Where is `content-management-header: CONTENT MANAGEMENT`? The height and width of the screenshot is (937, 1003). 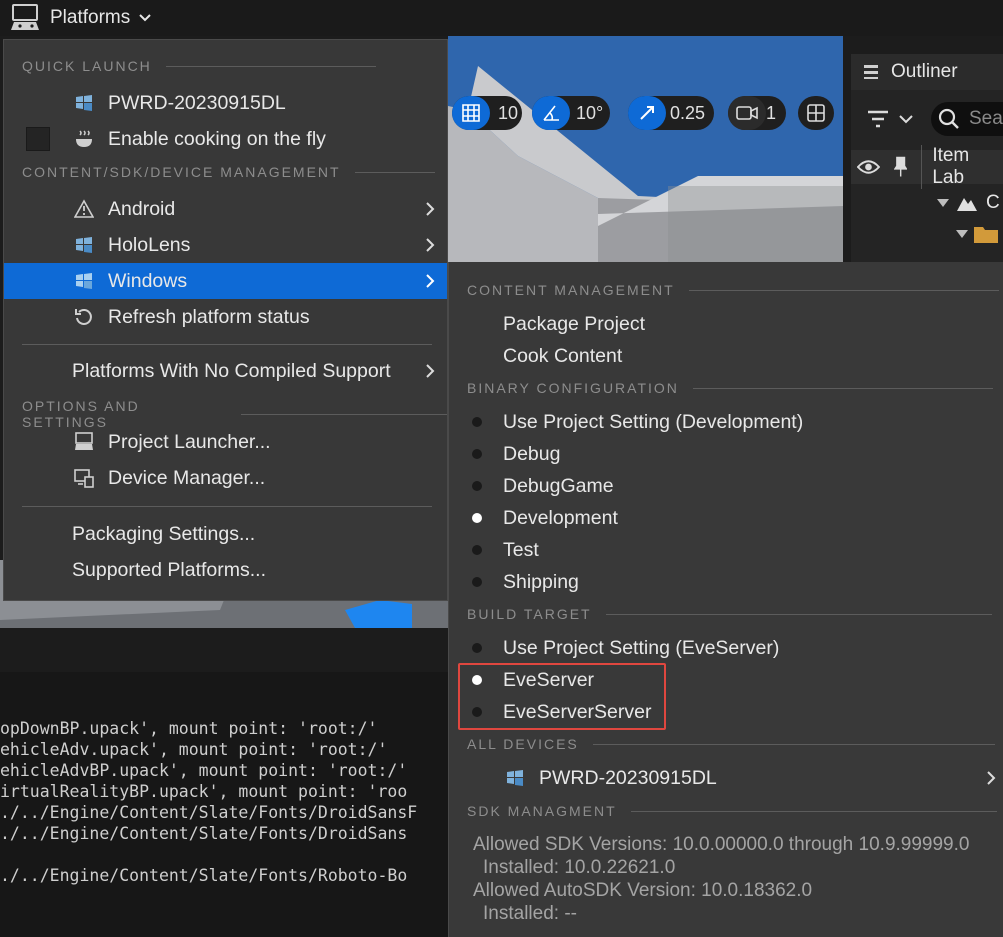 content-management-header: CONTENT MANAGEMENT is located at coordinates (733, 290).